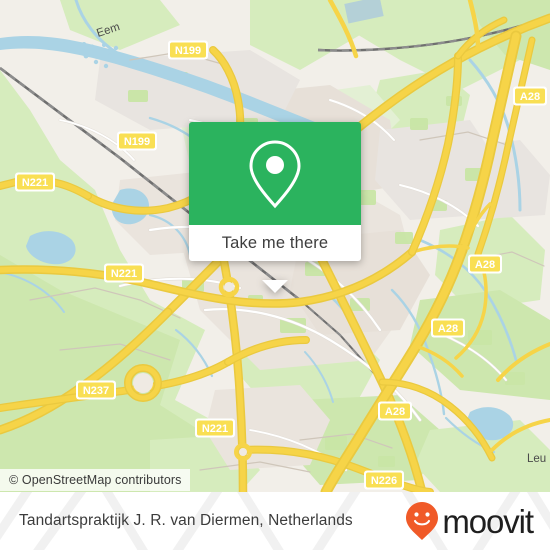 The height and width of the screenshot is (550, 550). I want to click on location-pin-icon, so click(275, 173).